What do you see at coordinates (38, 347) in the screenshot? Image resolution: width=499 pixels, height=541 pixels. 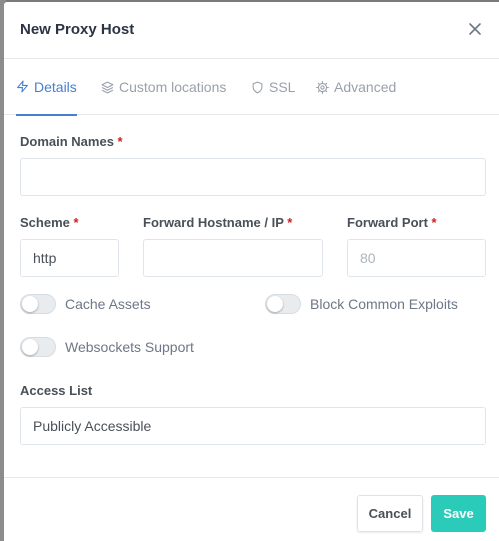 I see `websockets-switch` at bounding box center [38, 347].